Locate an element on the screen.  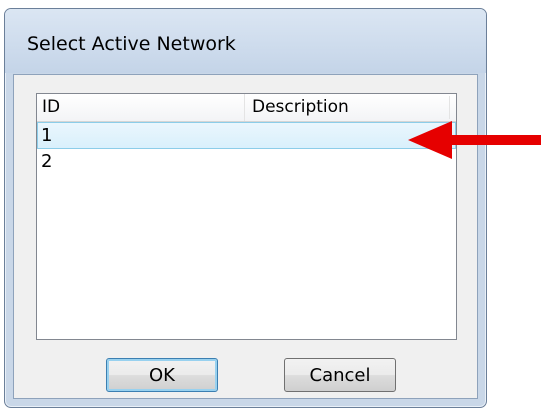
column-header-id: ID is located at coordinates (141, 107).